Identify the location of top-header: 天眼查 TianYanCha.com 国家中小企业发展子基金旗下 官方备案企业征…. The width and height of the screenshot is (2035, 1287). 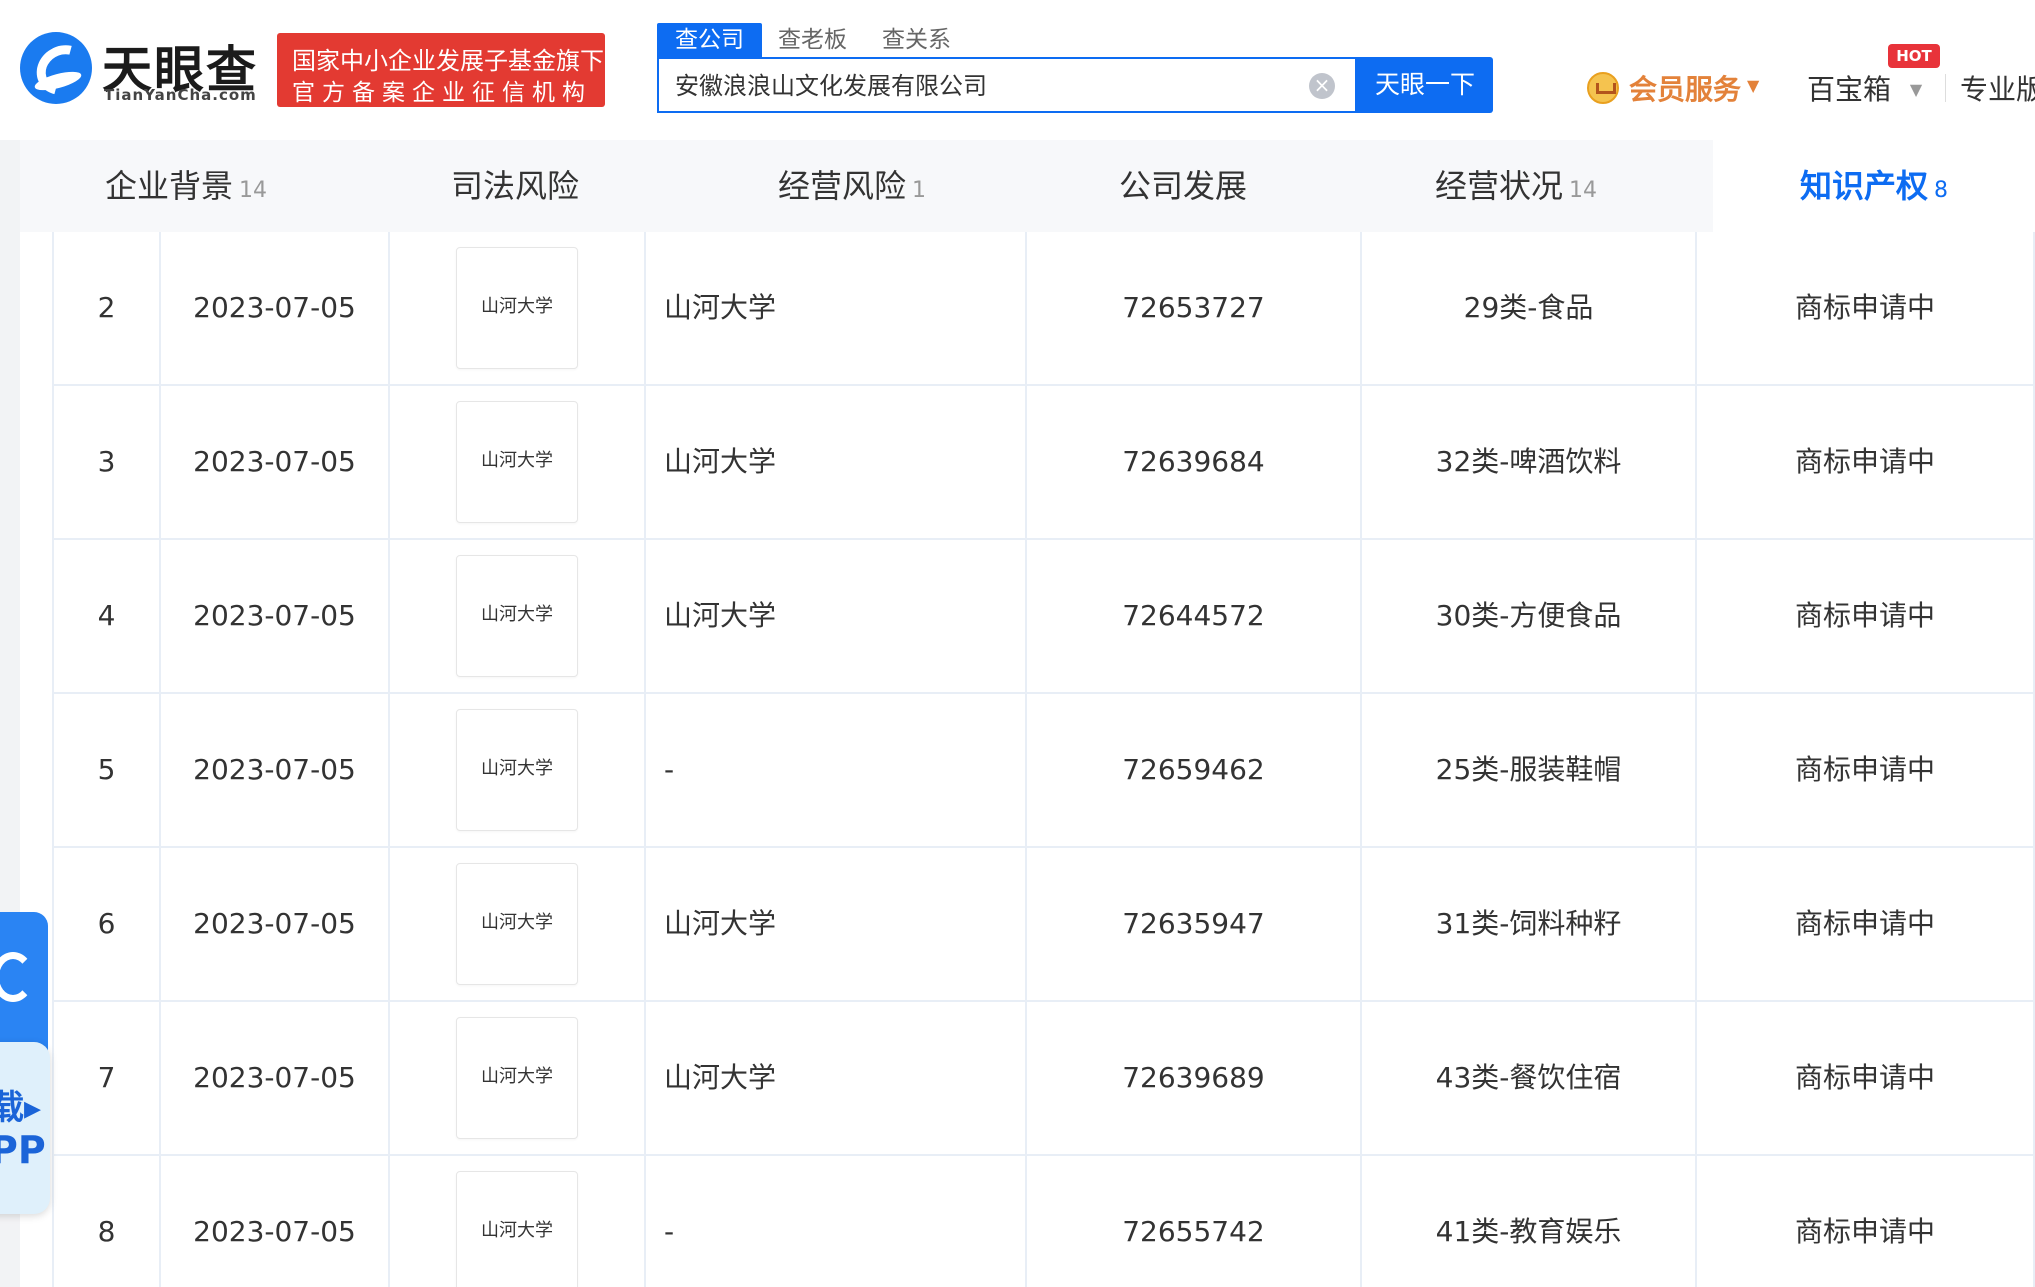
(1017, 70).